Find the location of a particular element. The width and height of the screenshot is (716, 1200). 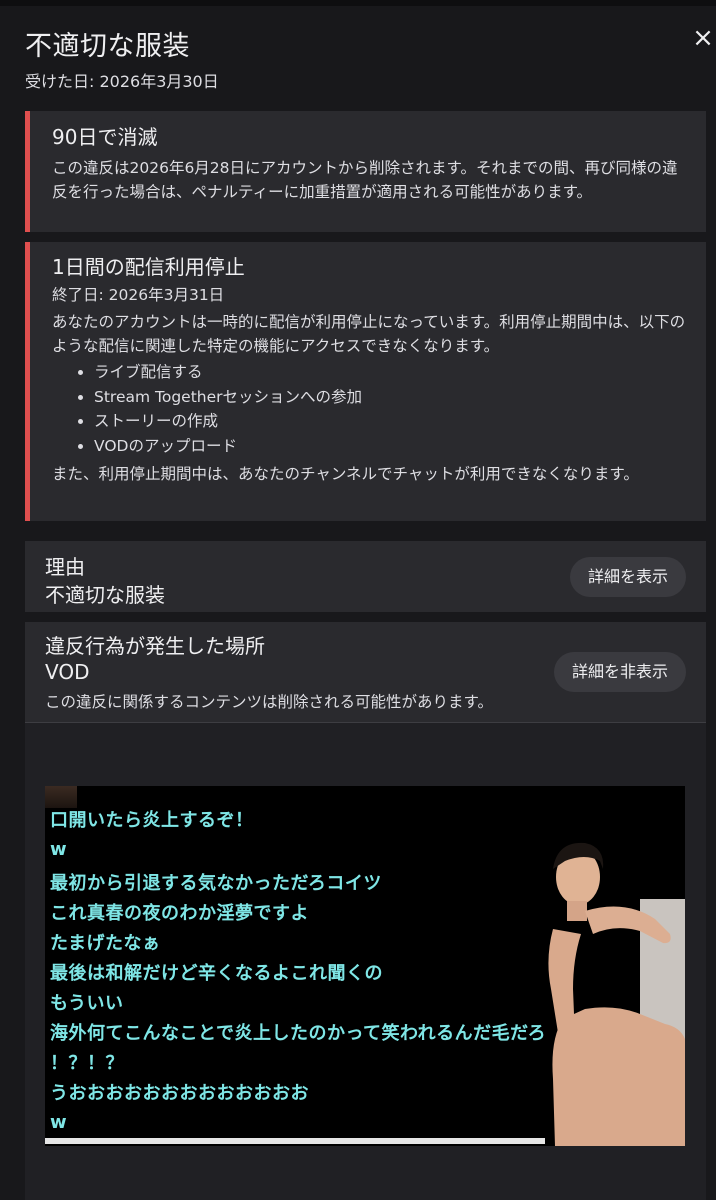

reason-label: 理由 is located at coordinates (65, 567).